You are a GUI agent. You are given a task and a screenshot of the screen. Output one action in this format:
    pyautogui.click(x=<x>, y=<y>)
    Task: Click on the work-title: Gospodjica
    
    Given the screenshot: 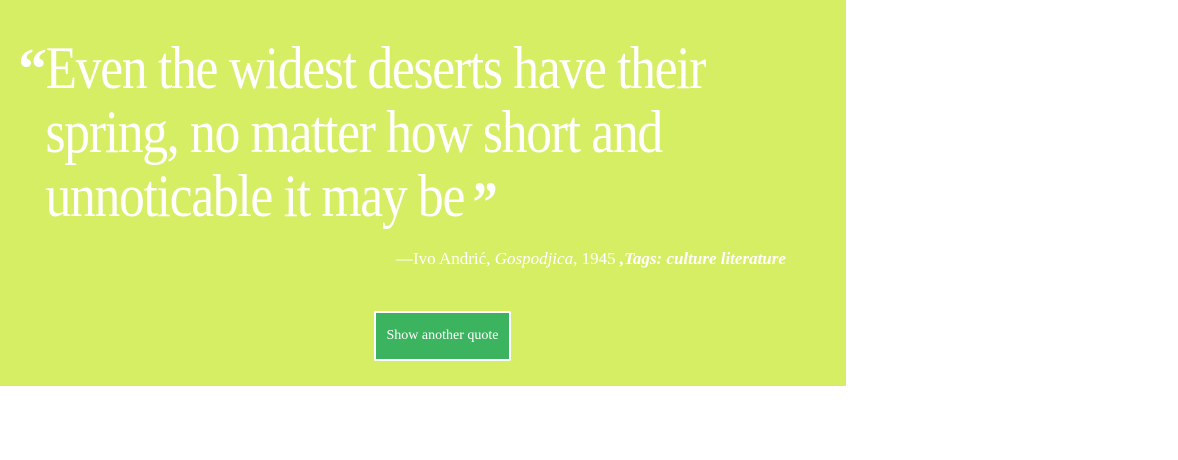 What is the action you would take?
    pyautogui.click(x=534, y=258)
    